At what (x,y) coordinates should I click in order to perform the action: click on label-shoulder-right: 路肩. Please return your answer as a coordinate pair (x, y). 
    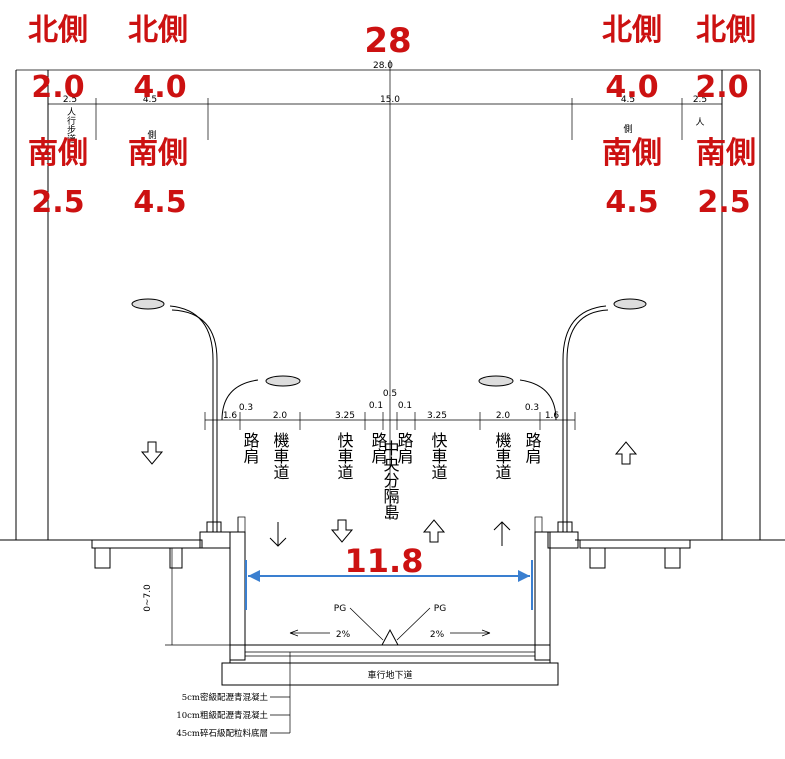
    Looking at the image, I should click on (532, 448).